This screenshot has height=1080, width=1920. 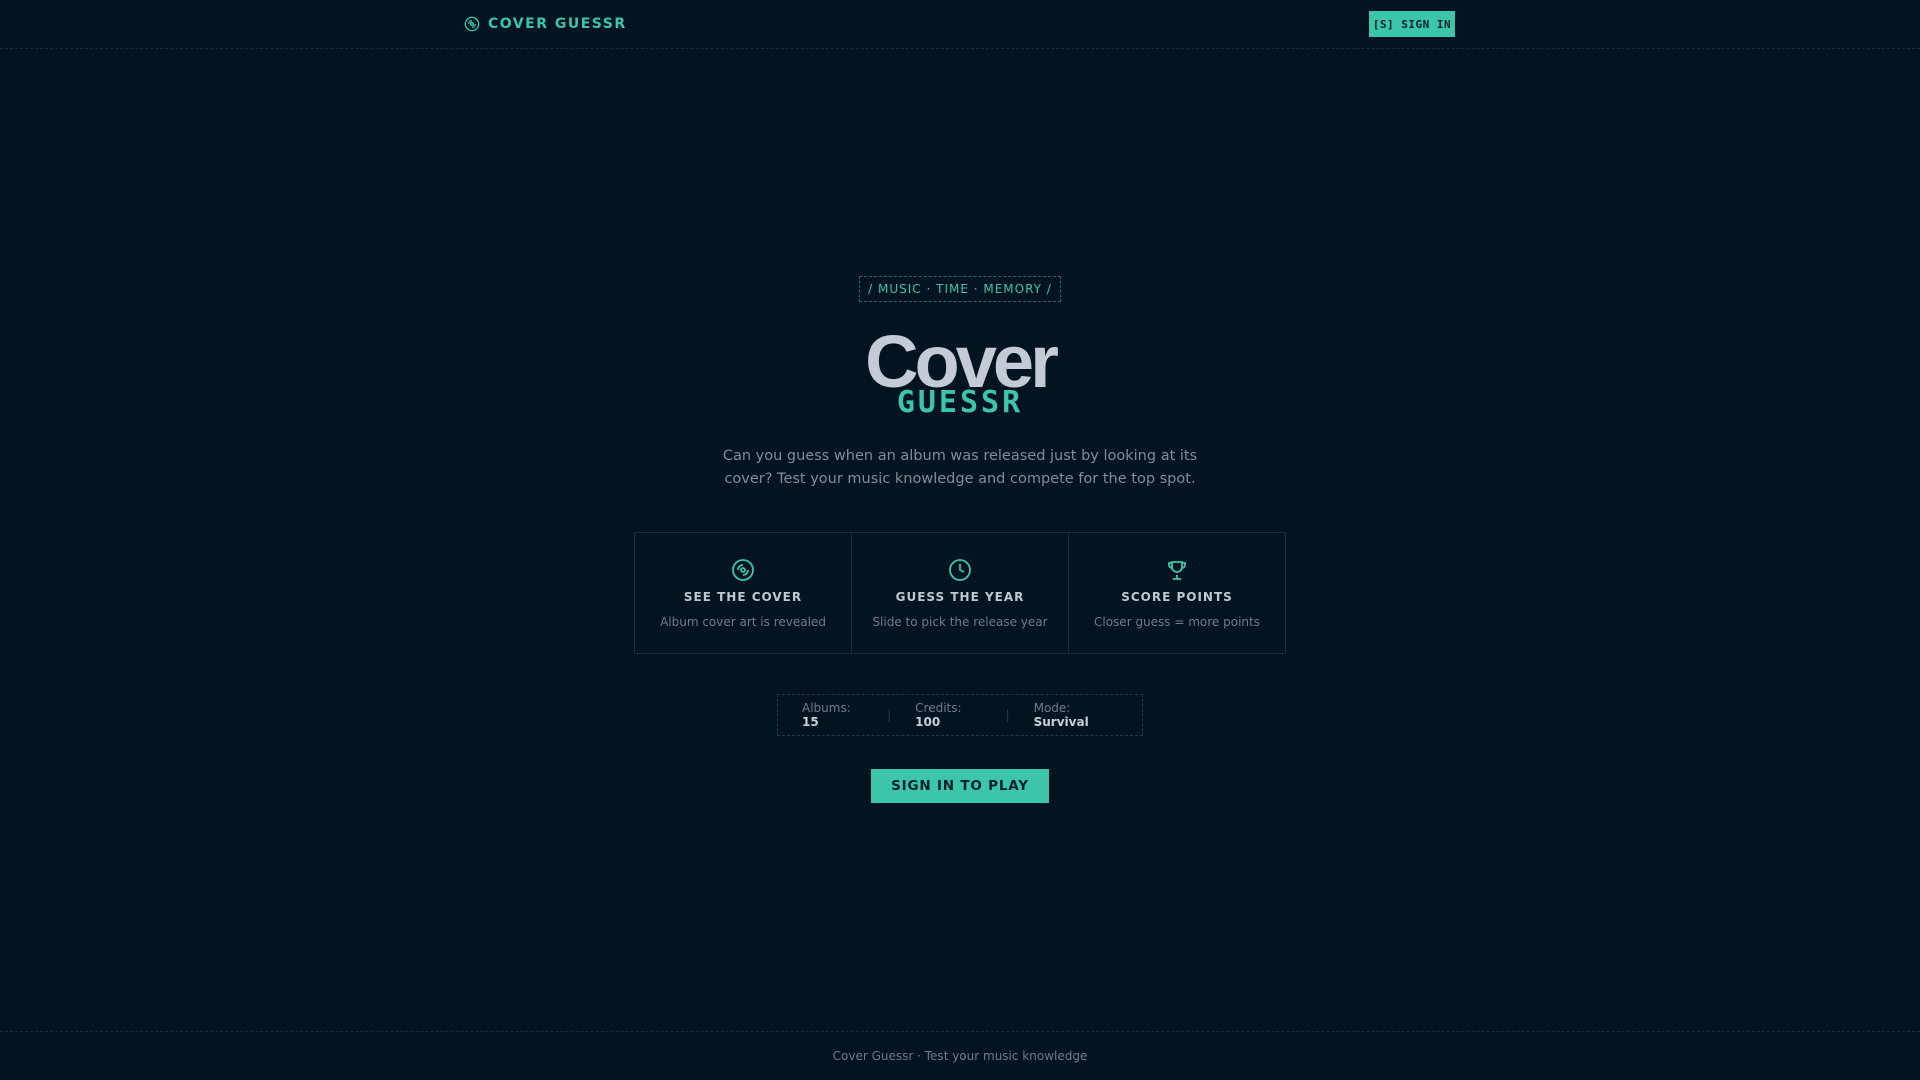 What do you see at coordinates (743, 597) in the screenshot?
I see `step-title: SEE THE COVER` at bounding box center [743, 597].